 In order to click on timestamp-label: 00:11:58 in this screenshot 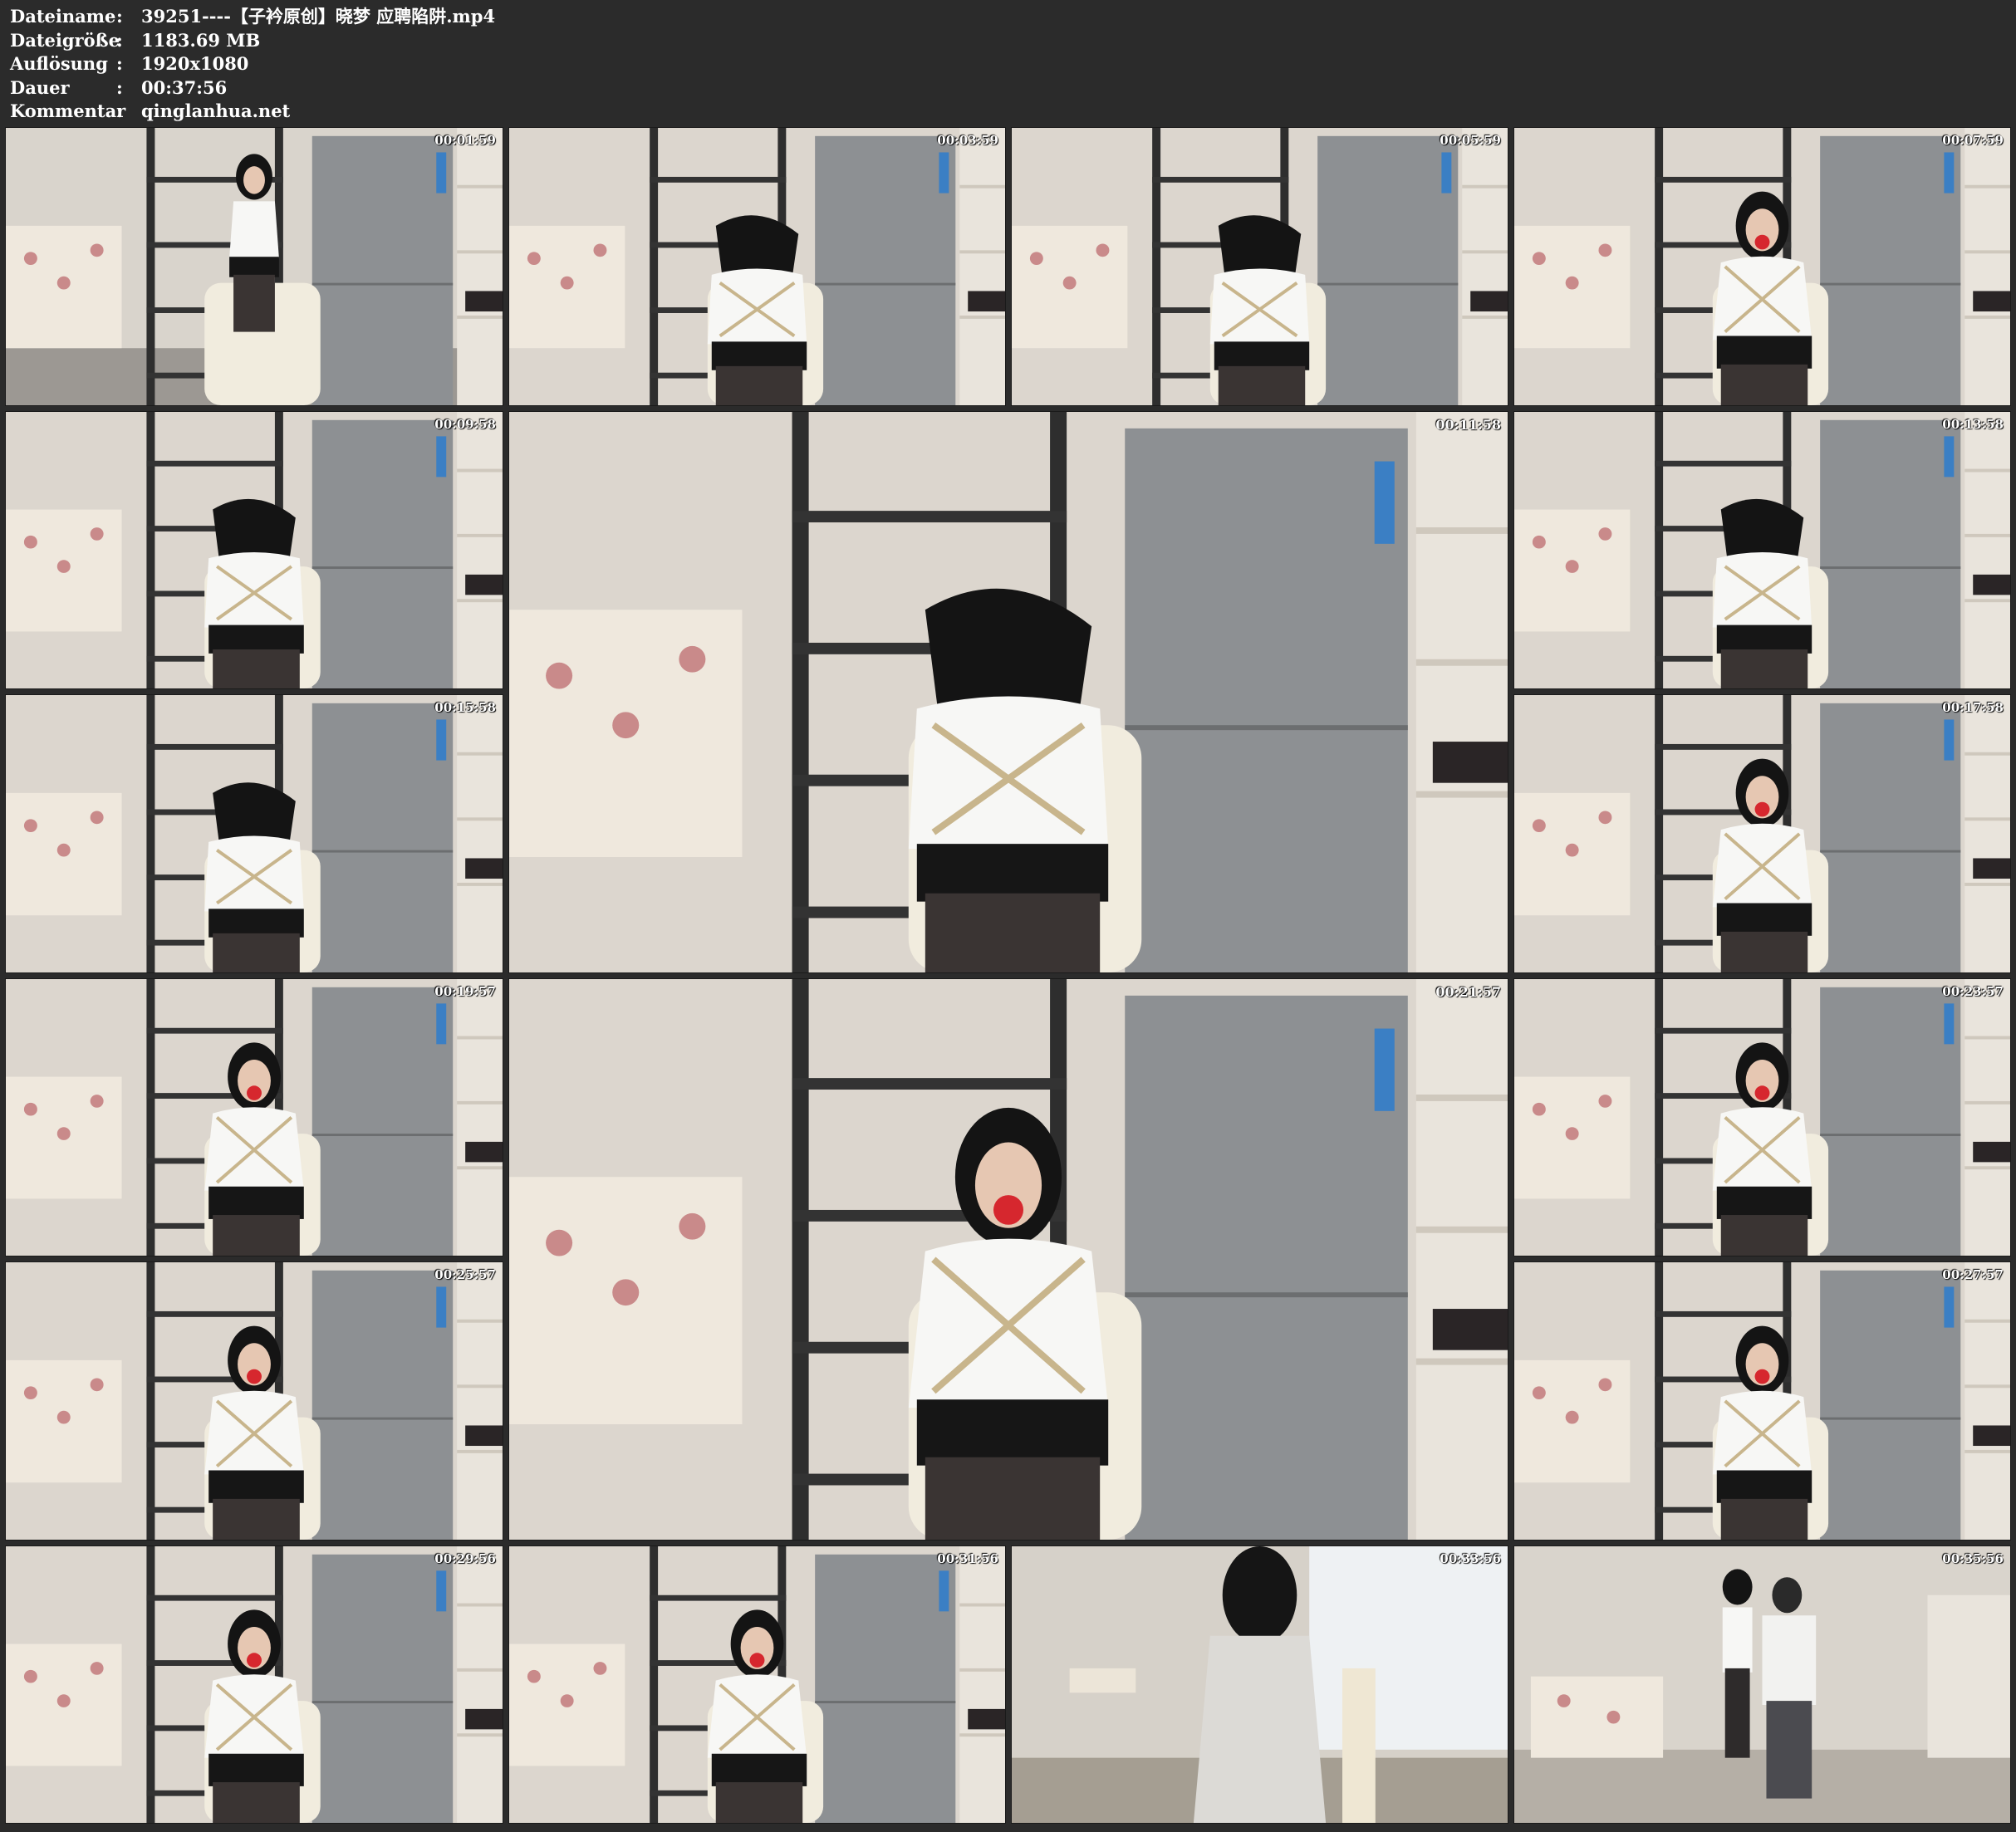, I will do `click(1468, 425)`.